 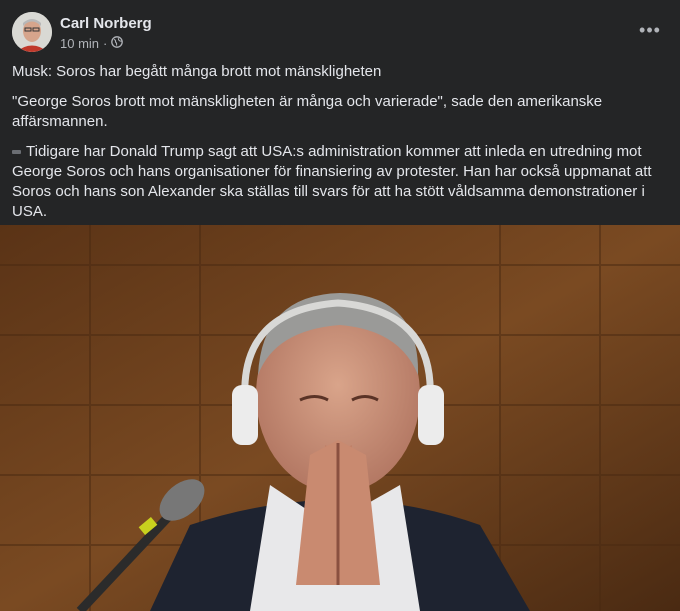 What do you see at coordinates (16, 152) in the screenshot?
I see `bullet-icon` at bounding box center [16, 152].